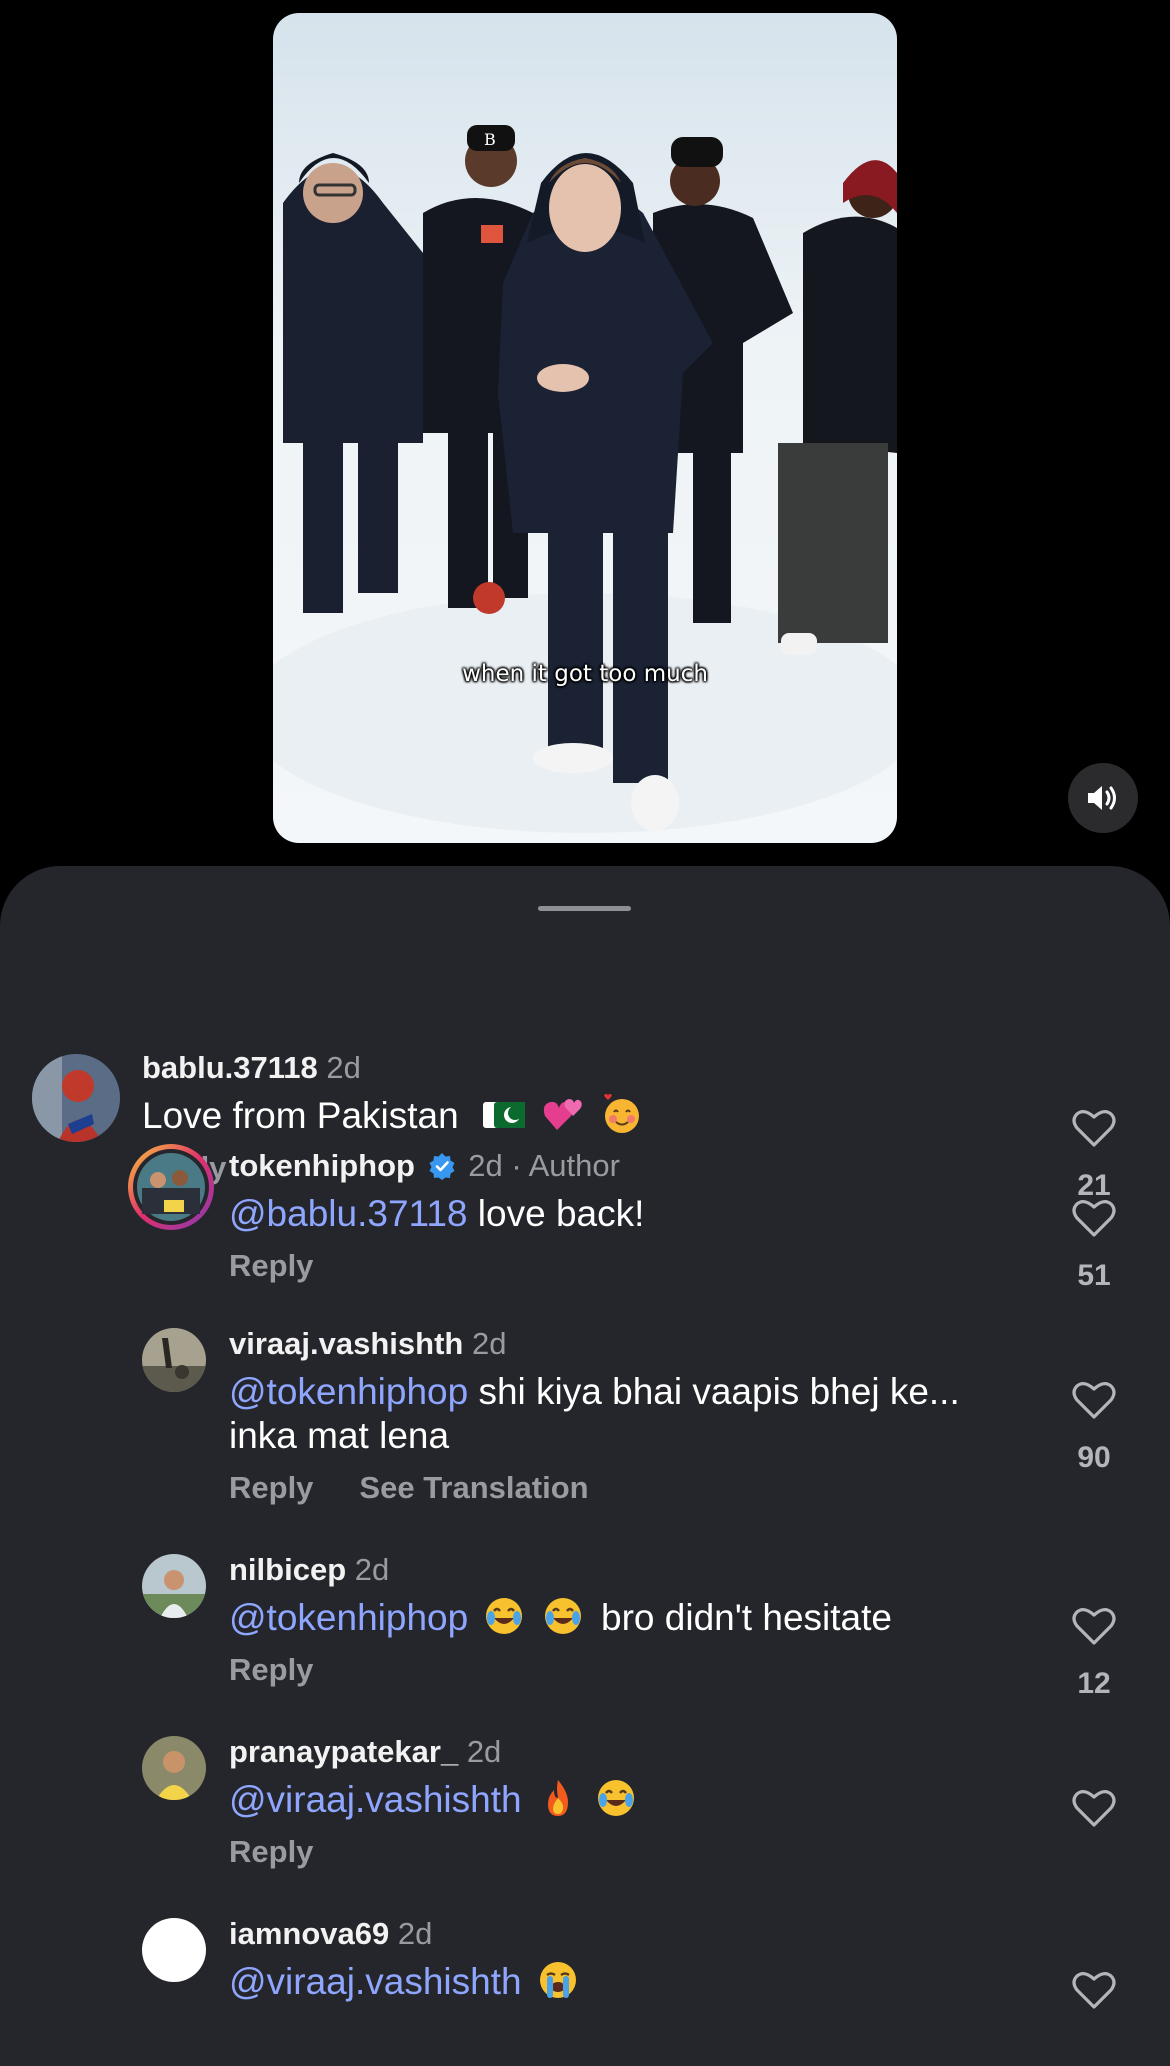  Describe the element at coordinates (1094, 1653) in the screenshot. I see `like-control: 12` at that location.